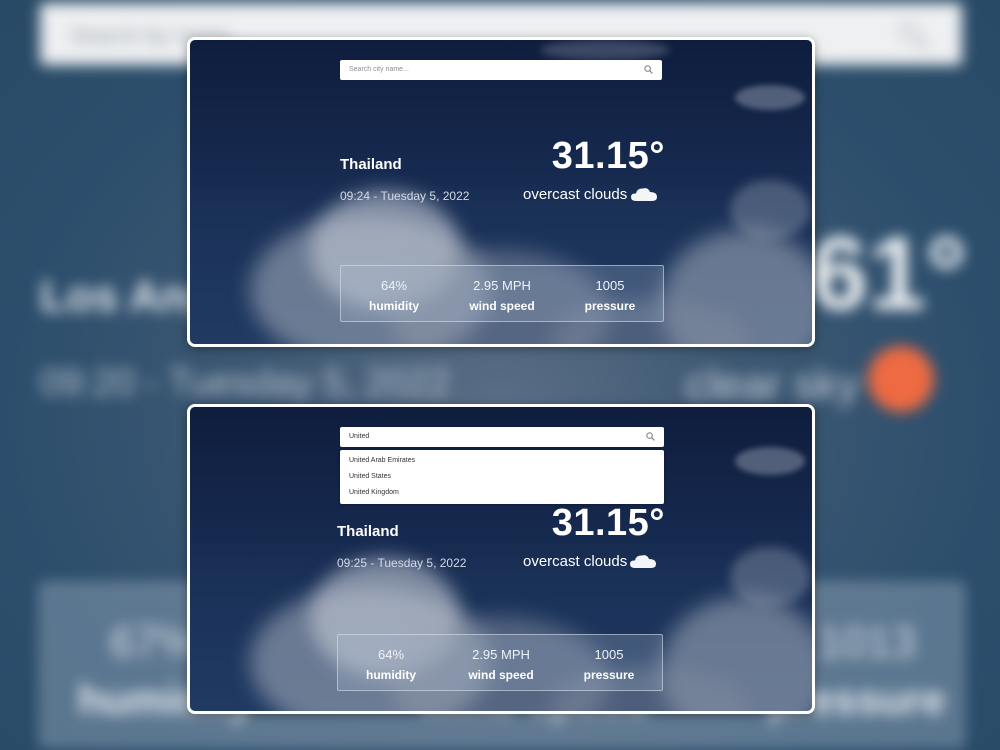 The height and width of the screenshot is (750, 1000). I want to click on search-bar: United, so click(502, 437).